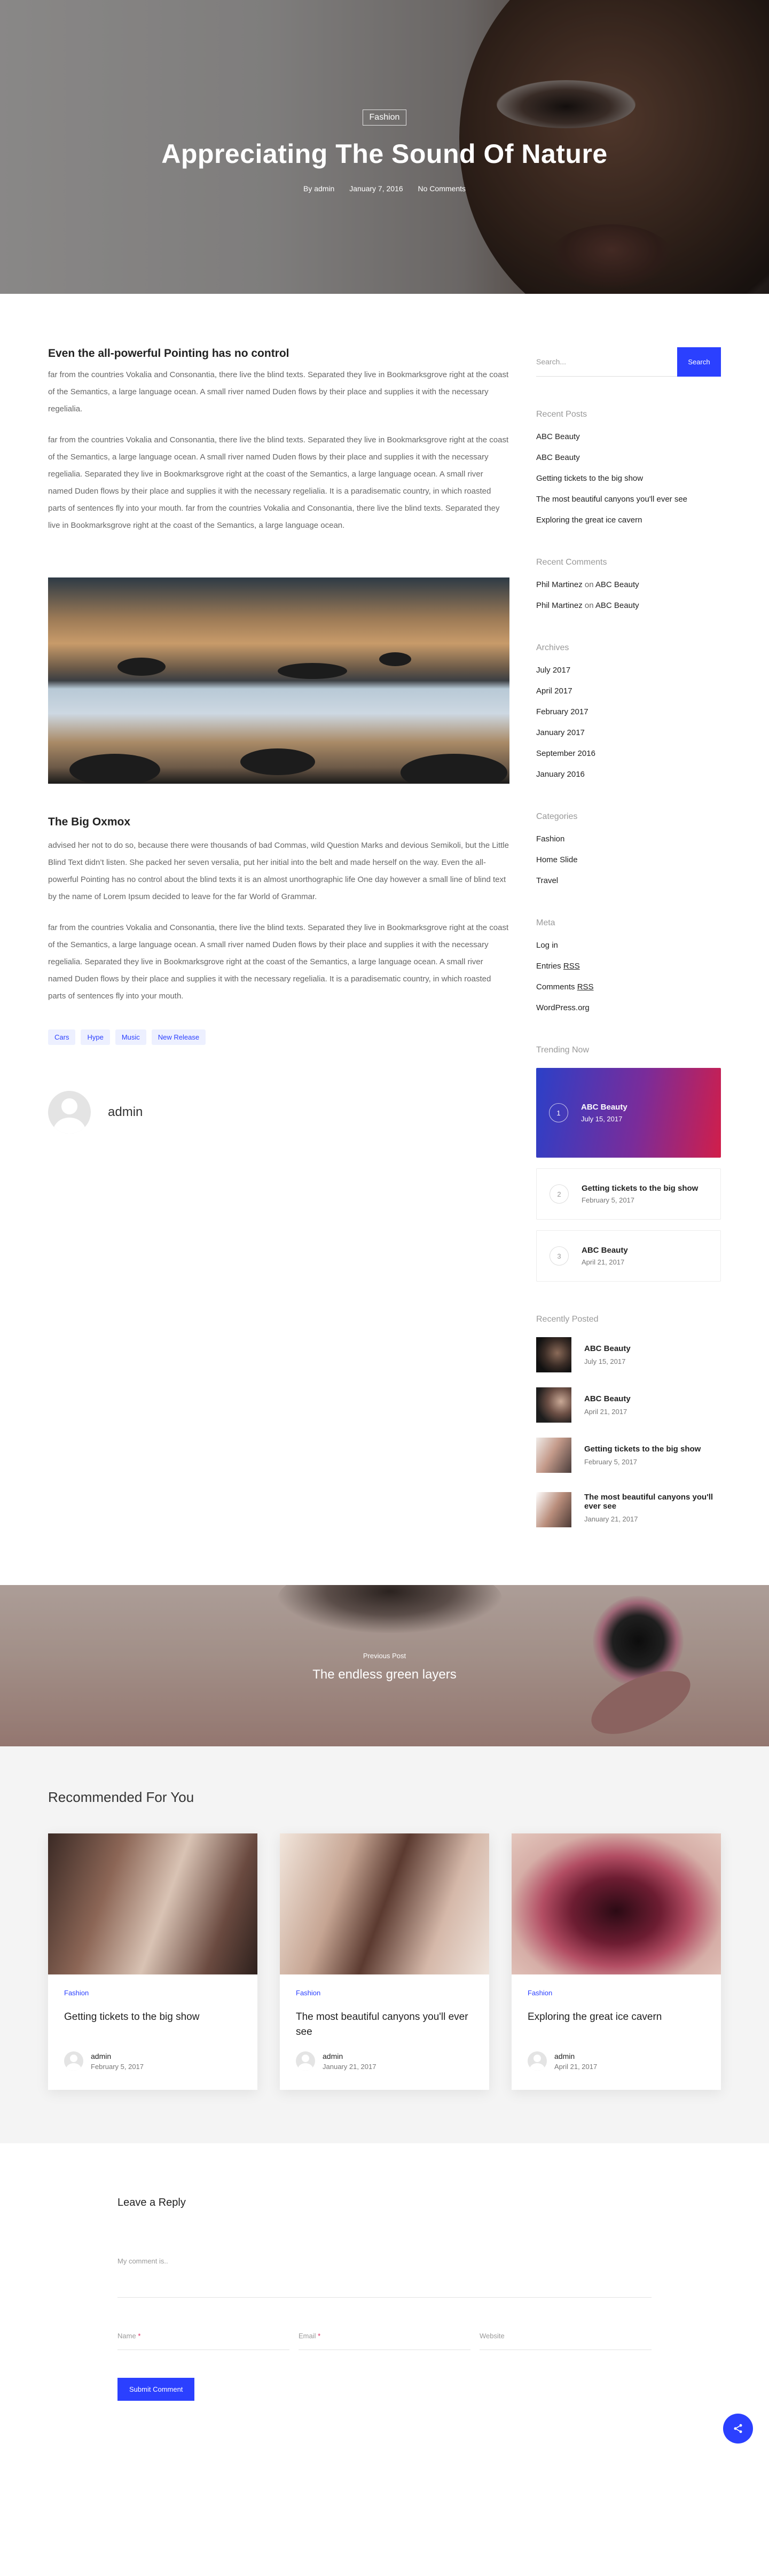 The width and height of the screenshot is (769, 2576). Describe the element at coordinates (605, 1250) in the screenshot. I see `trending-title: ABC Beauty` at that location.